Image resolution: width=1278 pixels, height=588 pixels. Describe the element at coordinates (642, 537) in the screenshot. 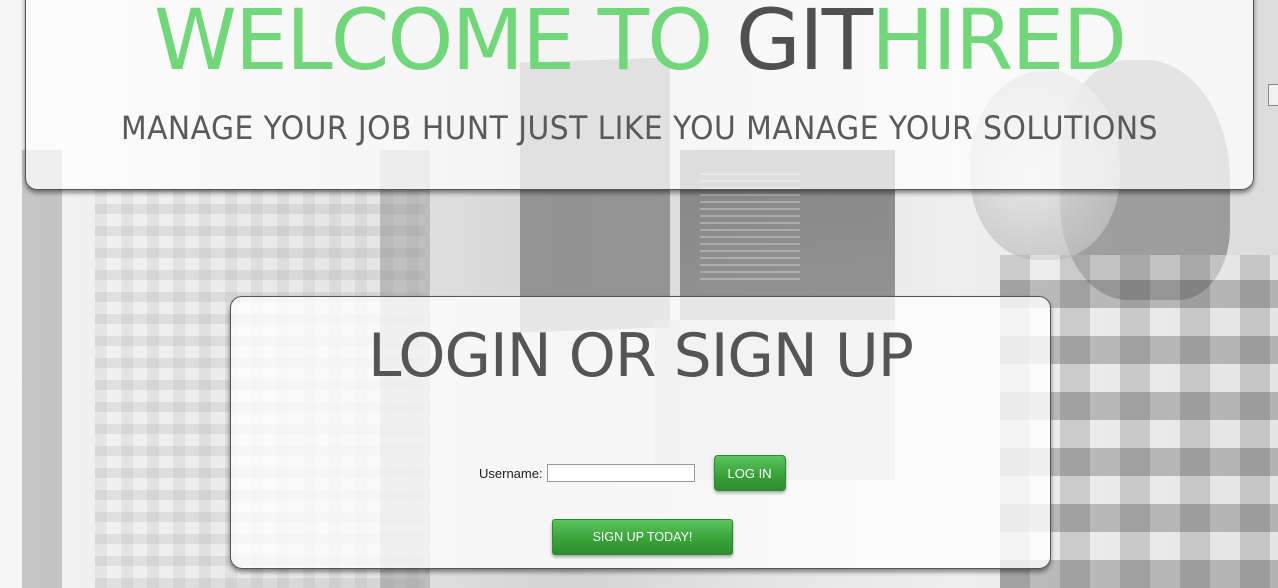

I see `signup-button: SIGN UP TODAY!` at that location.